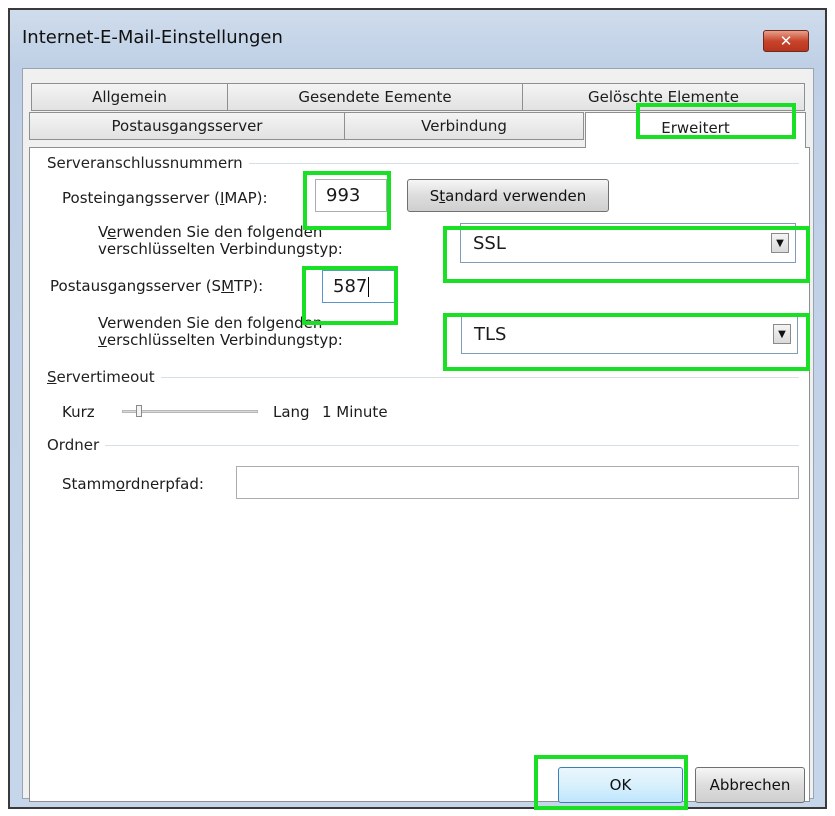 The width and height of the screenshot is (835, 816). Describe the element at coordinates (695, 130) in the screenshot. I see `tab-erweitert: Erweitert` at that location.